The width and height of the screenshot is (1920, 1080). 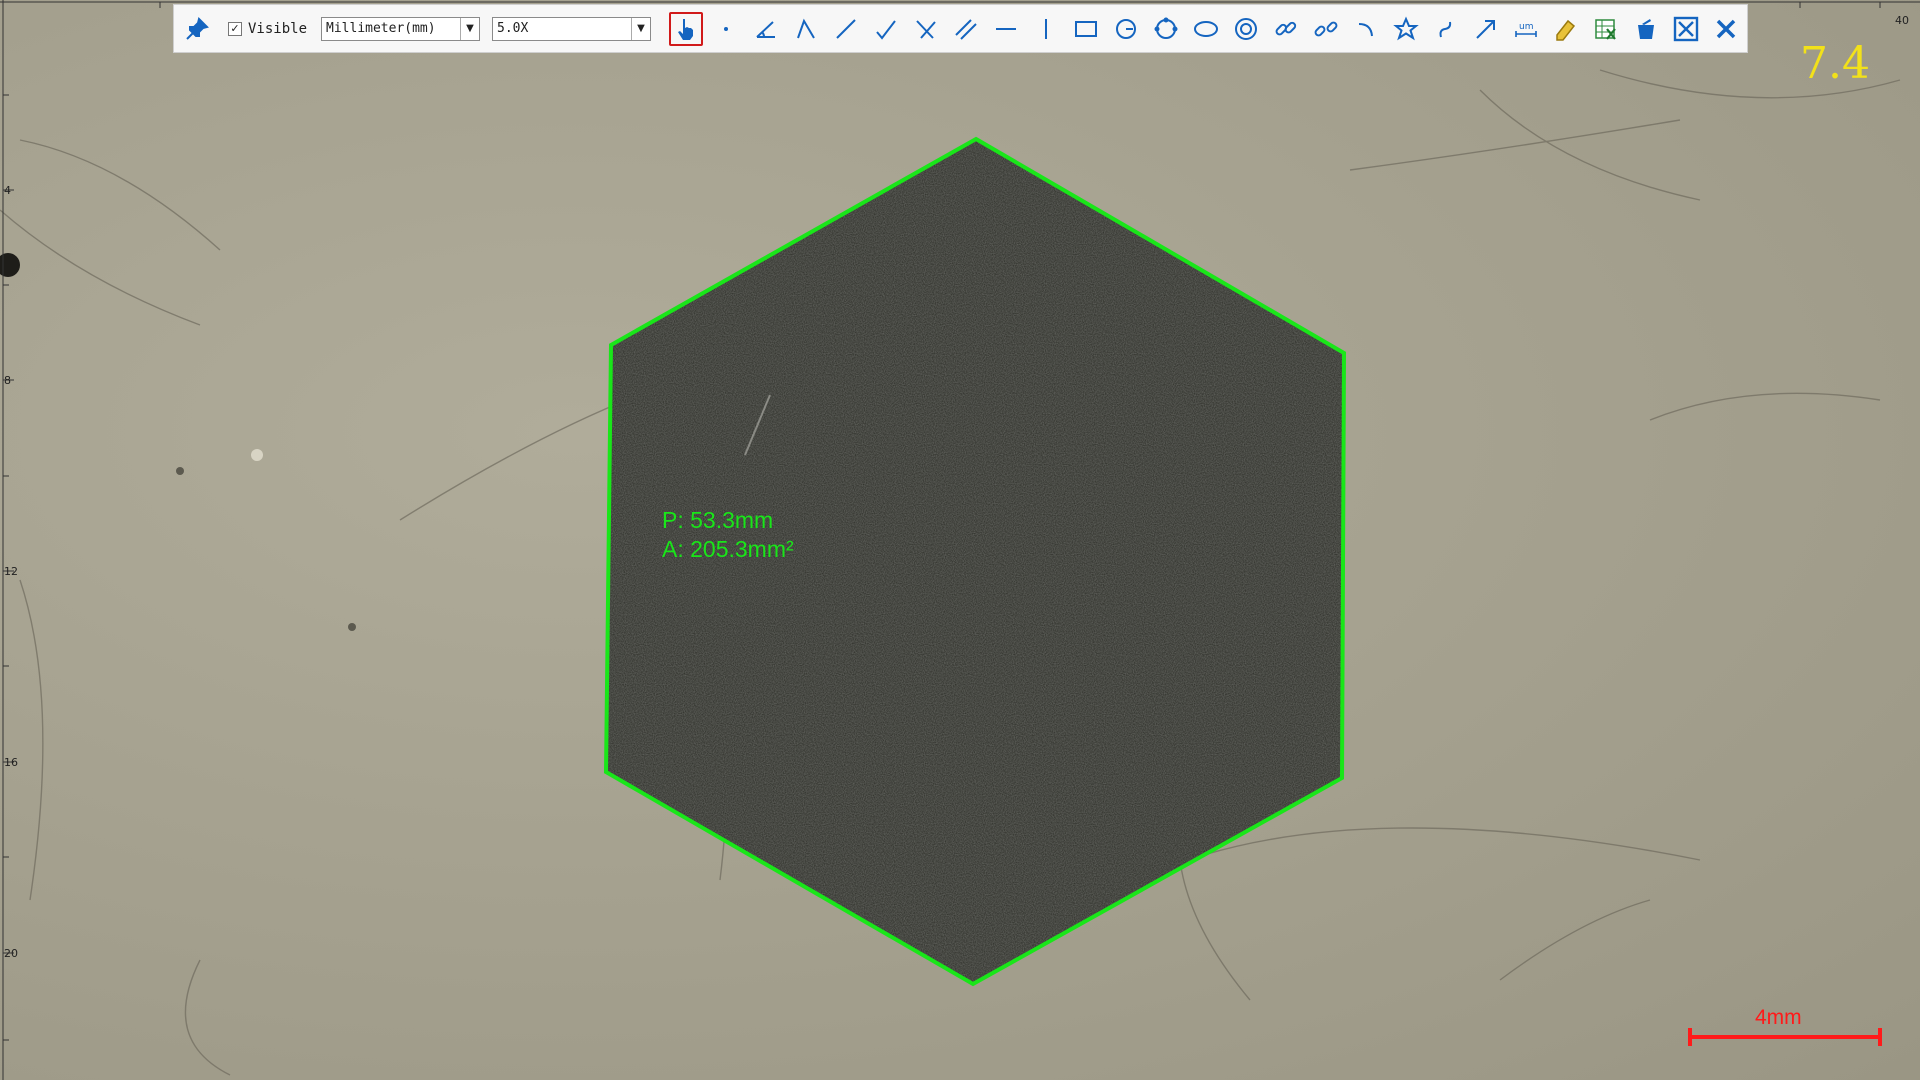 I want to click on perimeter-value: P: 53.3mm, so click(x=718, y=520).